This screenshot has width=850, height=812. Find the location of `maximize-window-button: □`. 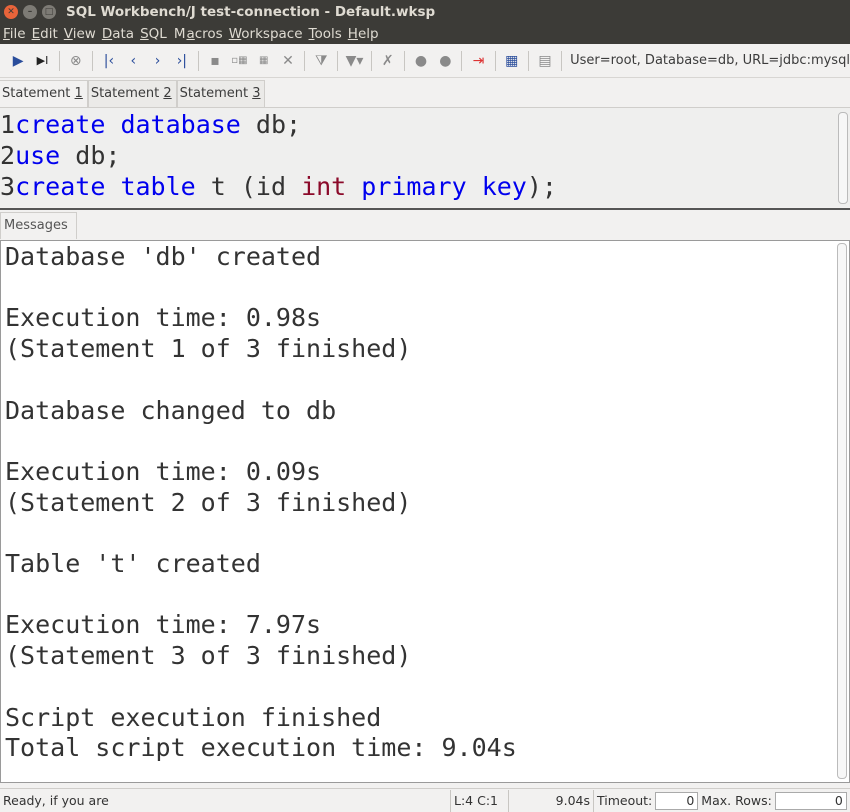

maximize-window-button: □ is located at coordinates (49, 12).